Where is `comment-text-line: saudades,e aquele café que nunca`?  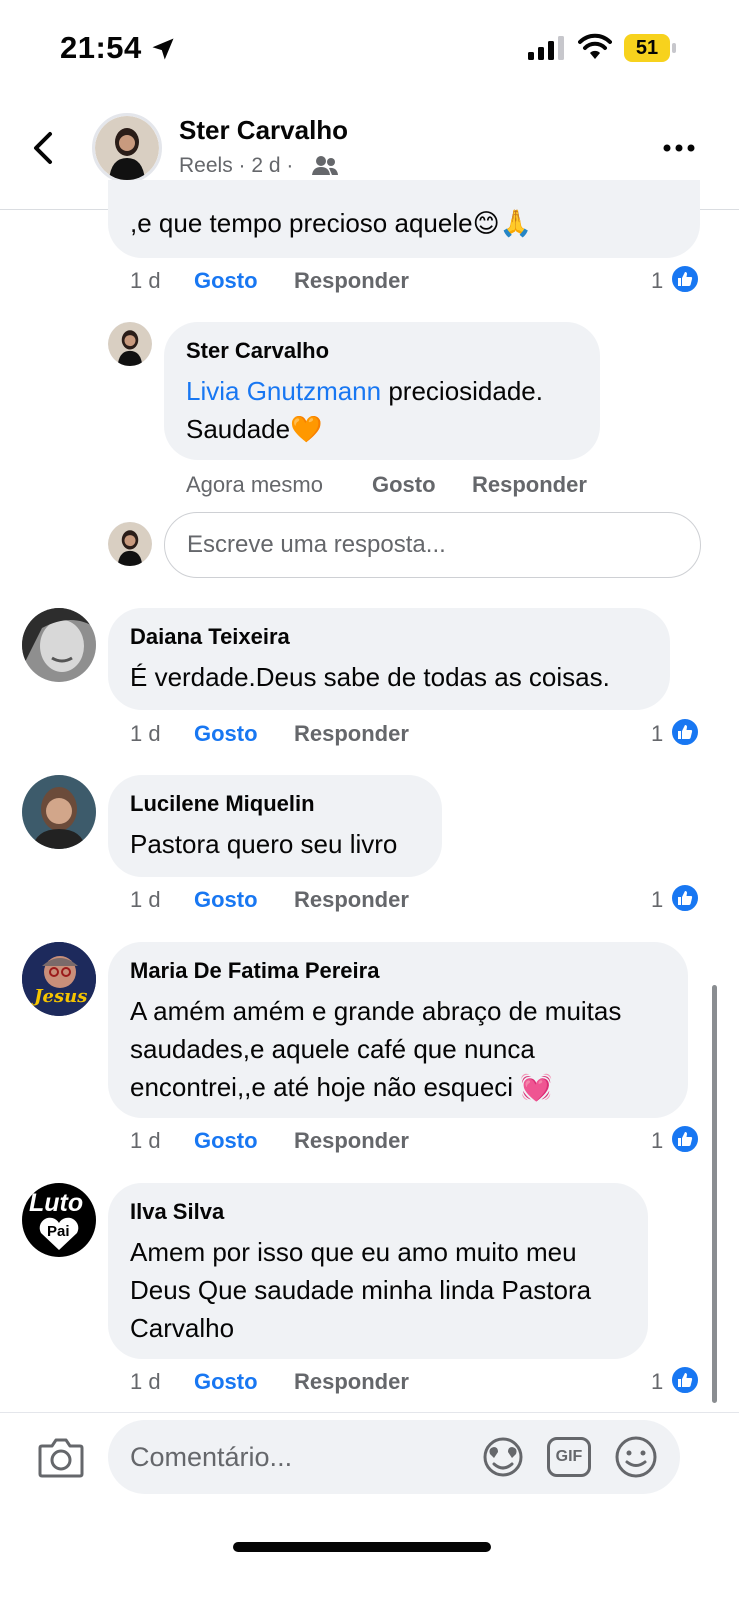
comment-text-line: saudades,e aquele café que nunca is located at coordinates (332, 1049).